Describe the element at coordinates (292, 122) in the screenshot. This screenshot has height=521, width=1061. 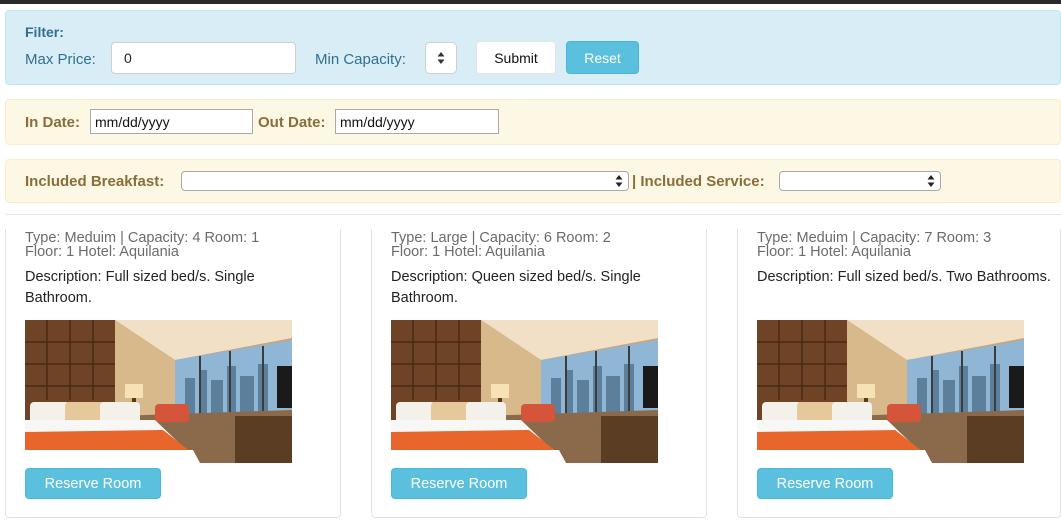
I see `out-date-label: Out Date:` at that location.